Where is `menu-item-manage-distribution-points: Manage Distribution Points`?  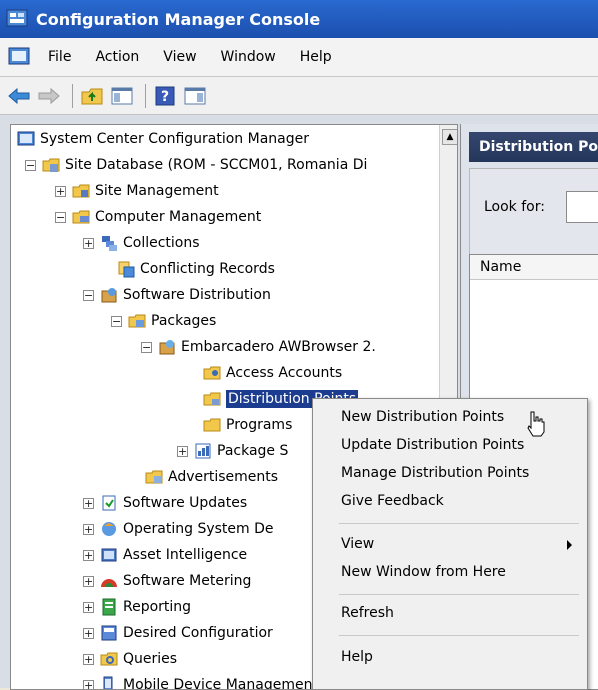
menu-item-manage-distribution-points: Manage Distribution Points is located at coordinates (435, 473).